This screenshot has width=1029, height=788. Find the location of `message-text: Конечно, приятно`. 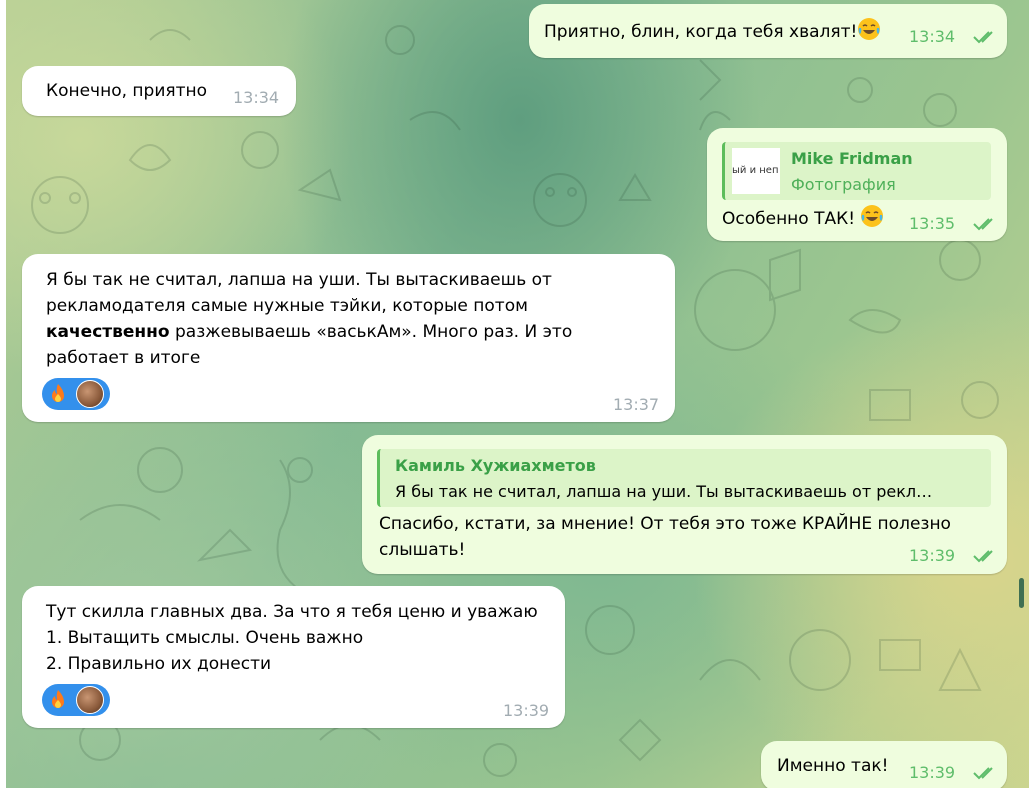

message-text: Конечно, приятно is located at coordinates (127, 91).